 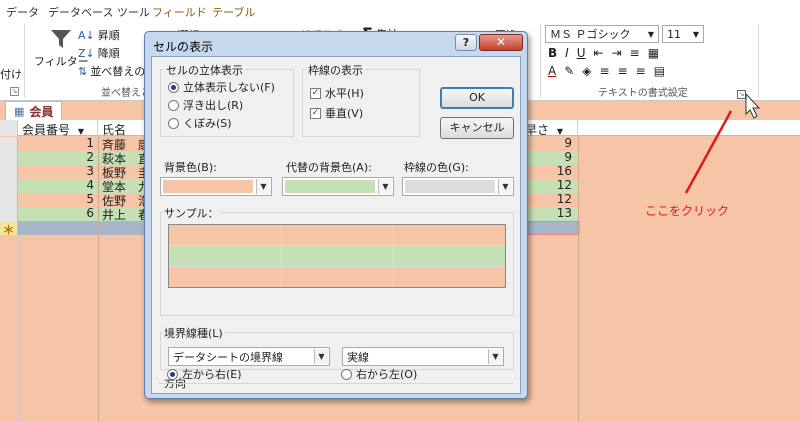 What do you see at coordinates (423, 356) in the screenshot?
I see `line-style-select: 実線 ▼` at bounding box center [423, 356].